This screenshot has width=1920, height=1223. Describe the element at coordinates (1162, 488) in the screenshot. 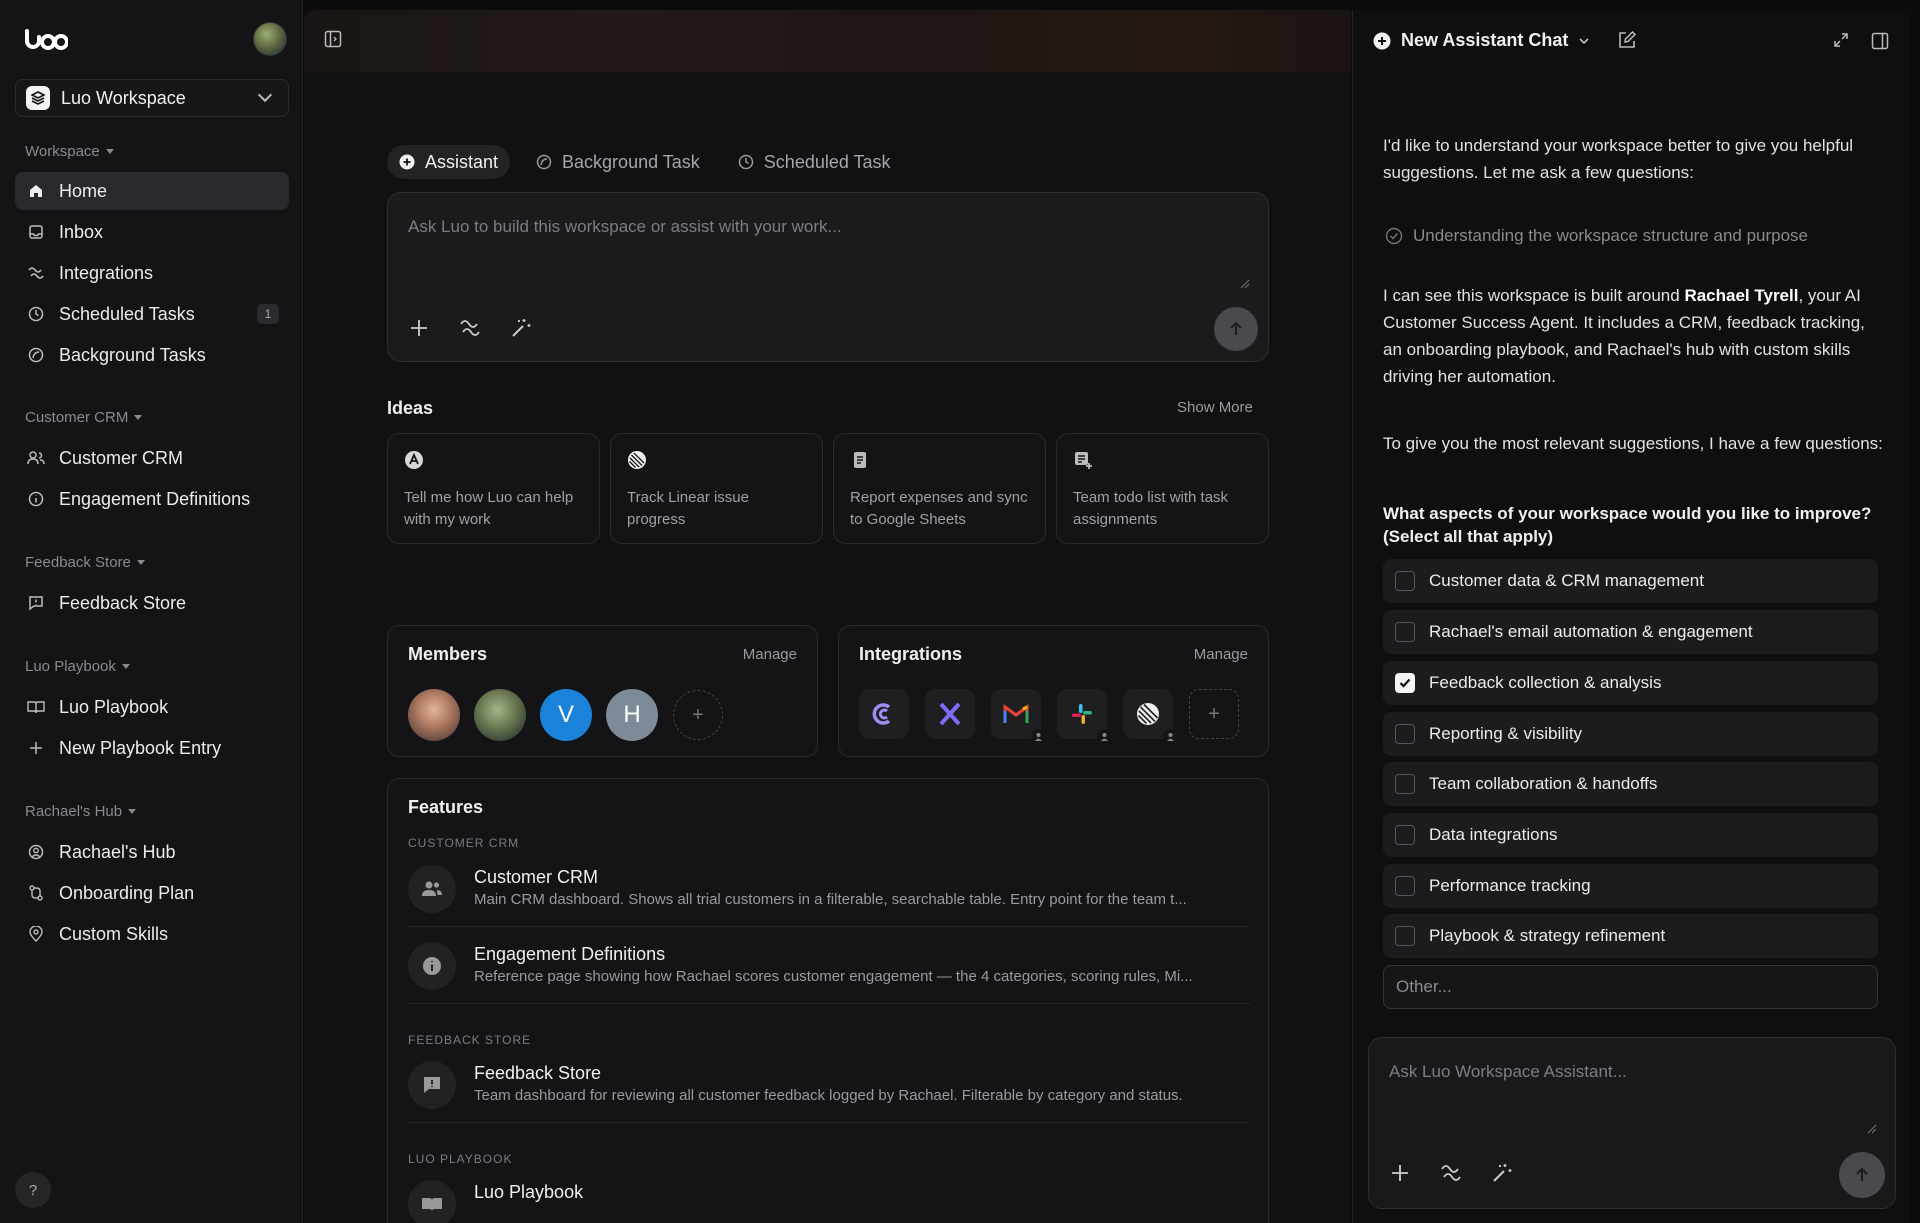

I see `idea-card: Team todo list with task assignments` at that location.